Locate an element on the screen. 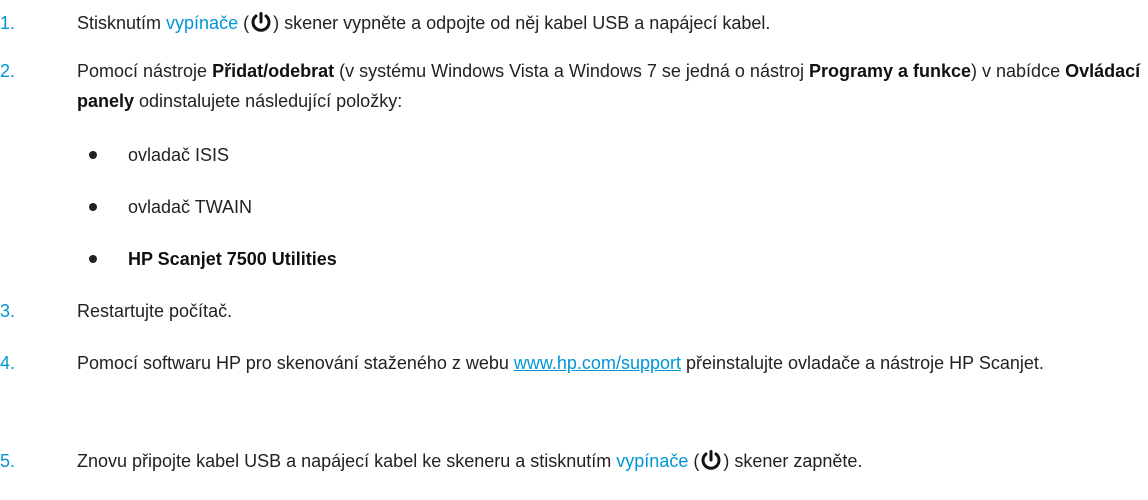 The width and height of the screenshot is (1148, 500). list-item-text: HP Scanjet 7500 Utilities is located at coordinates (232, 259).